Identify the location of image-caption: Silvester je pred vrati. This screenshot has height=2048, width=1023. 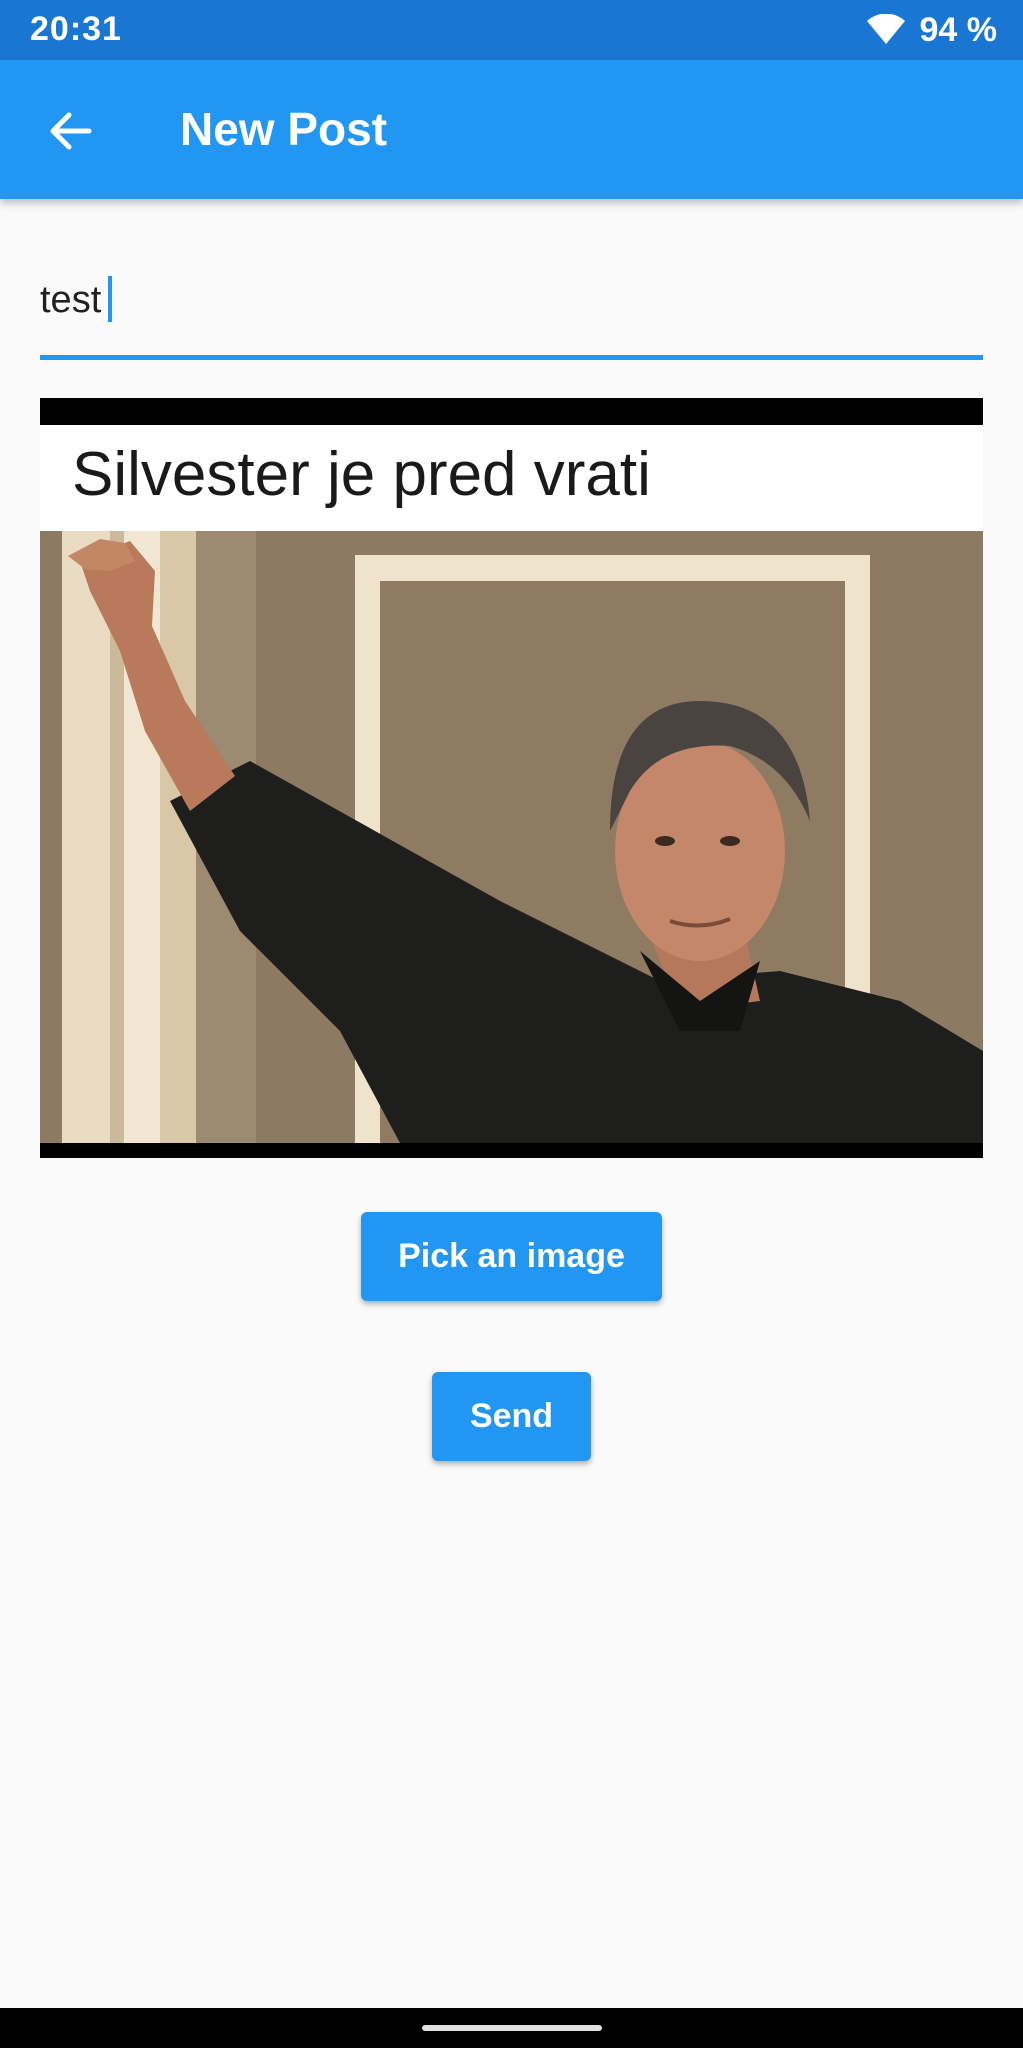
(361, 474).